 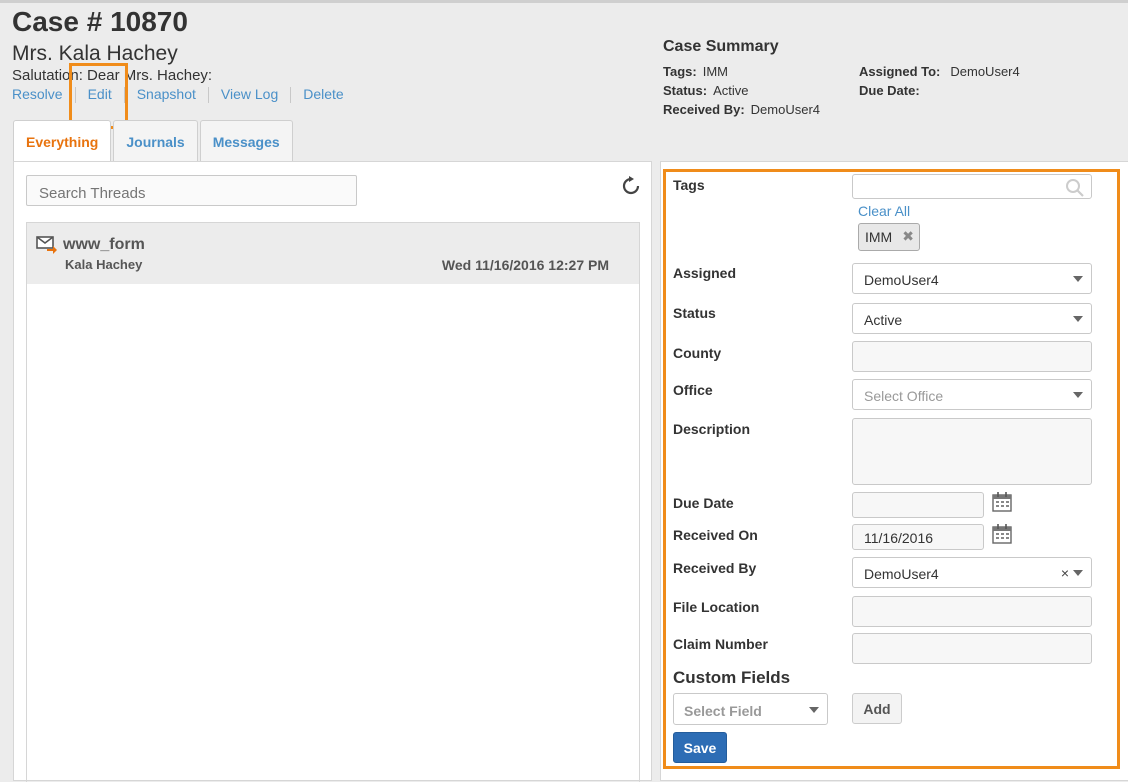 What do you see at coordinates (721, 46) in the screenshot?
I see `case-summary-title: Case Summary` at bounding box center [721, 46].